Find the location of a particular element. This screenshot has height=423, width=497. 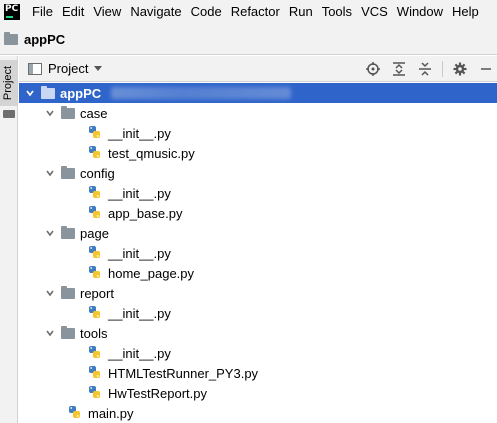

navigation-bar: appPC is located at coordinates (248, 39).